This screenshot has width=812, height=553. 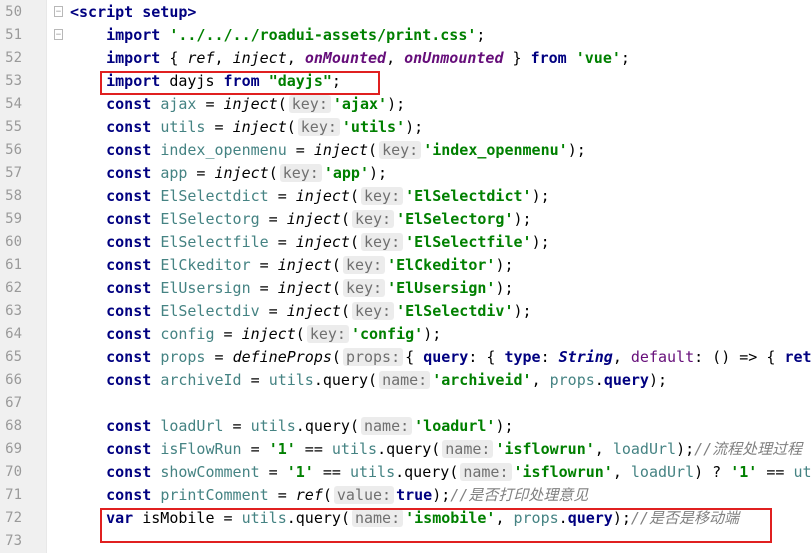 What do you see at coordinates (13, 288) in the screenshot?
I see `line-number: 62` at bounding box center [13, 288].